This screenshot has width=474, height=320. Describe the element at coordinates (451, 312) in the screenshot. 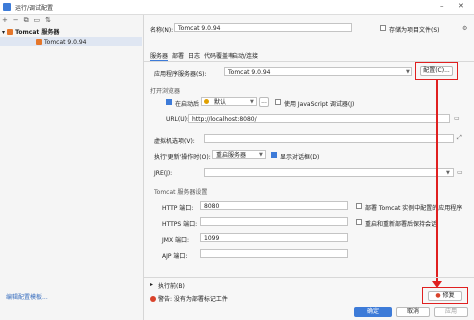

I see `apply-button: 应用` at that location.